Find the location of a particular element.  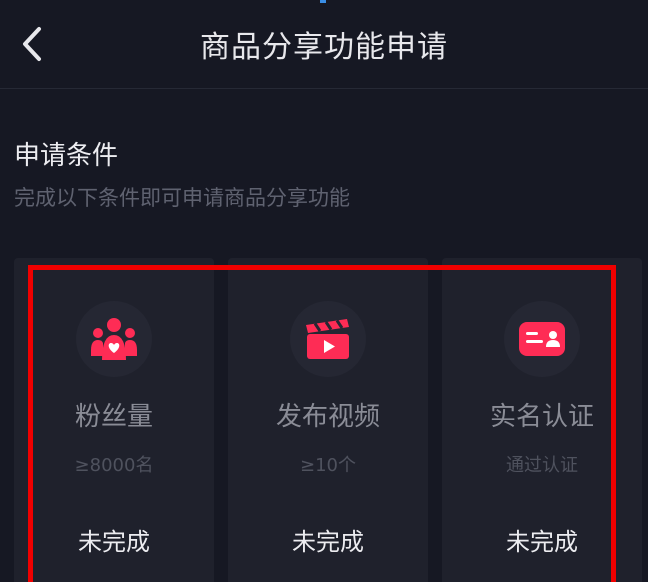

fans-icon is located at coordinates (114, 339).